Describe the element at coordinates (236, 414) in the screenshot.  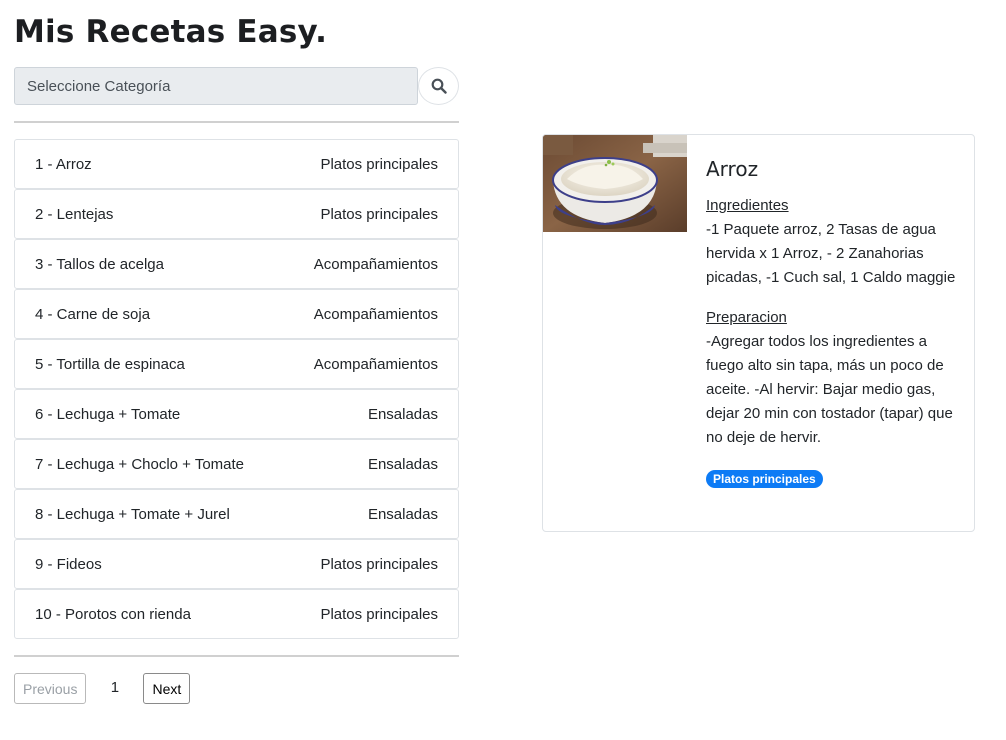
I see `list-item: 6 - Lechuga + Tomate Ensaladas` at that location.